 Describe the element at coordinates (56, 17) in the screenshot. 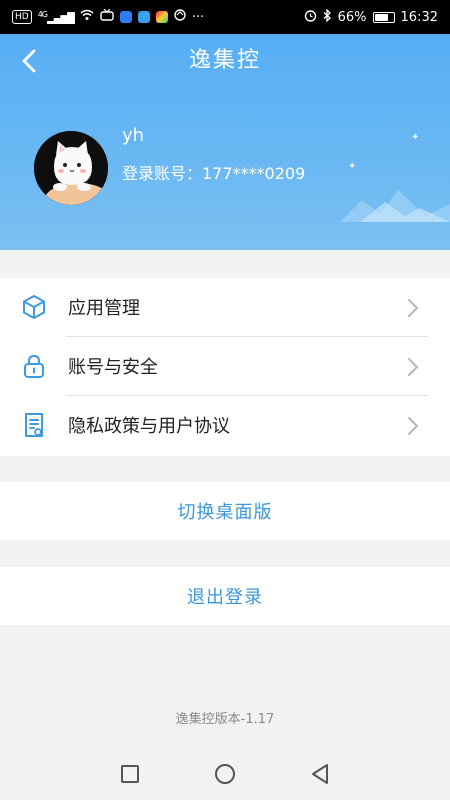

I see `signal-icon: 4G▂▄▆█` at that location.